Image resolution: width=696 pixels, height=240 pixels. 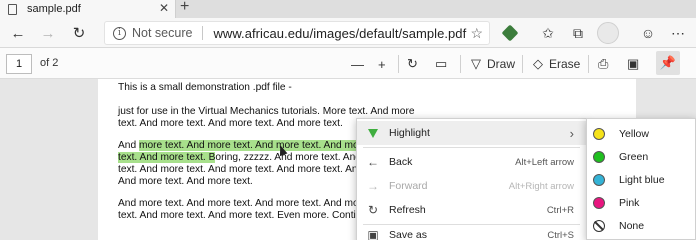 What do you see at coordinates (634, 156) in the screenshot?
I see `color-label: Green` at bounding box center [634, 156].